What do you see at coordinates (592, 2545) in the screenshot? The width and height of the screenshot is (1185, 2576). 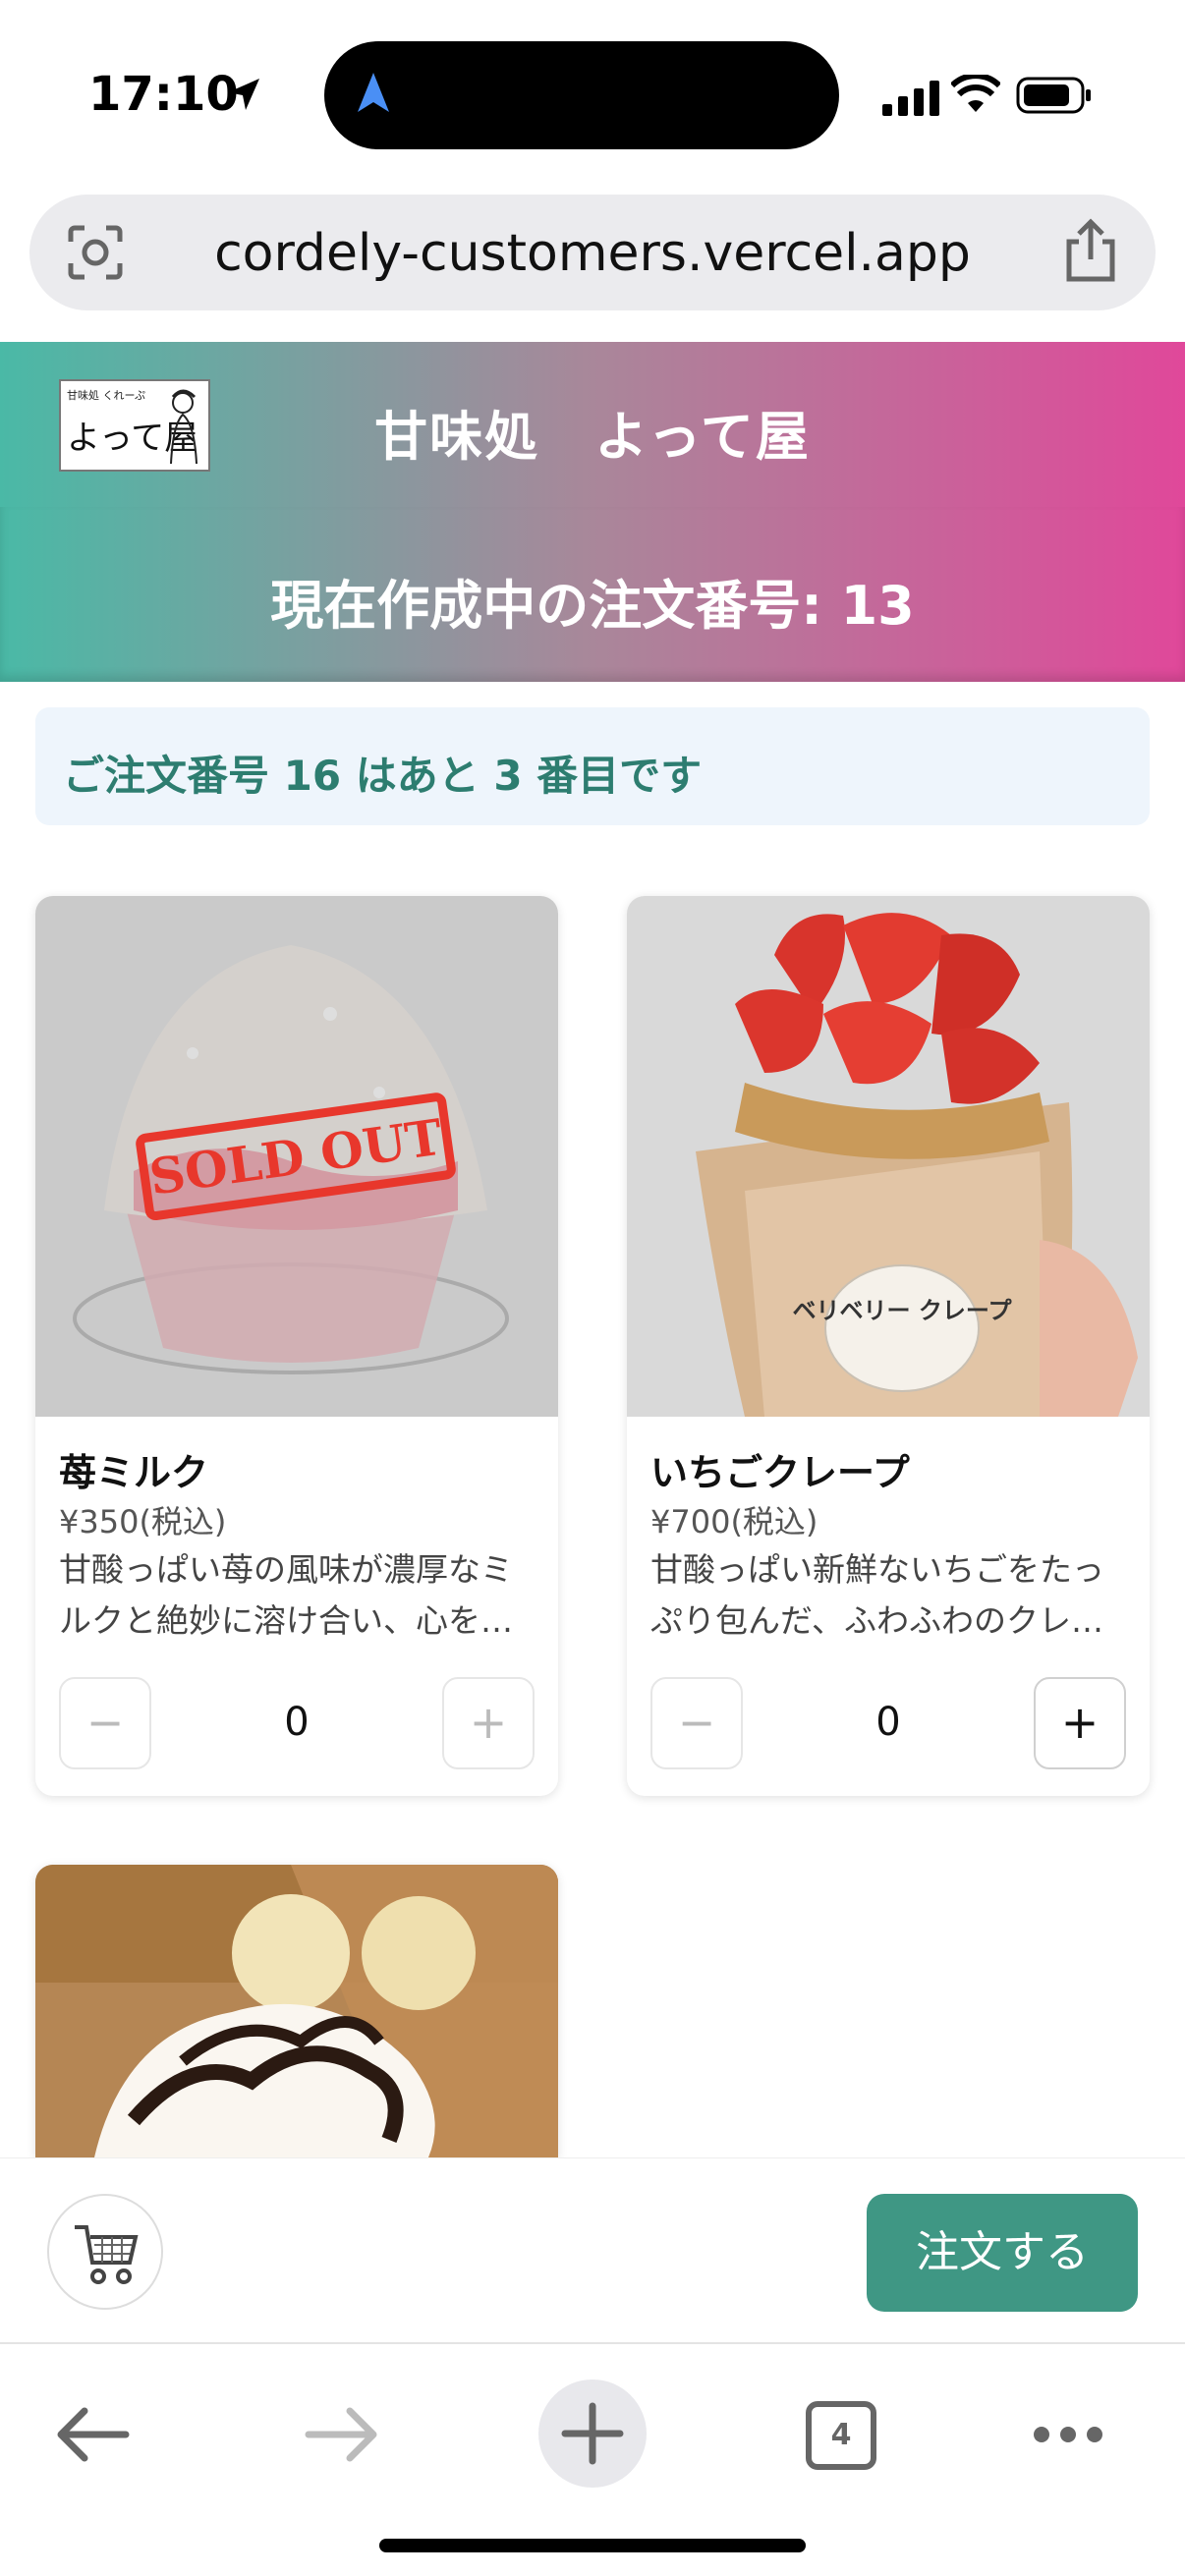 I see `home-indicator` at bounding box center [592, 2545].